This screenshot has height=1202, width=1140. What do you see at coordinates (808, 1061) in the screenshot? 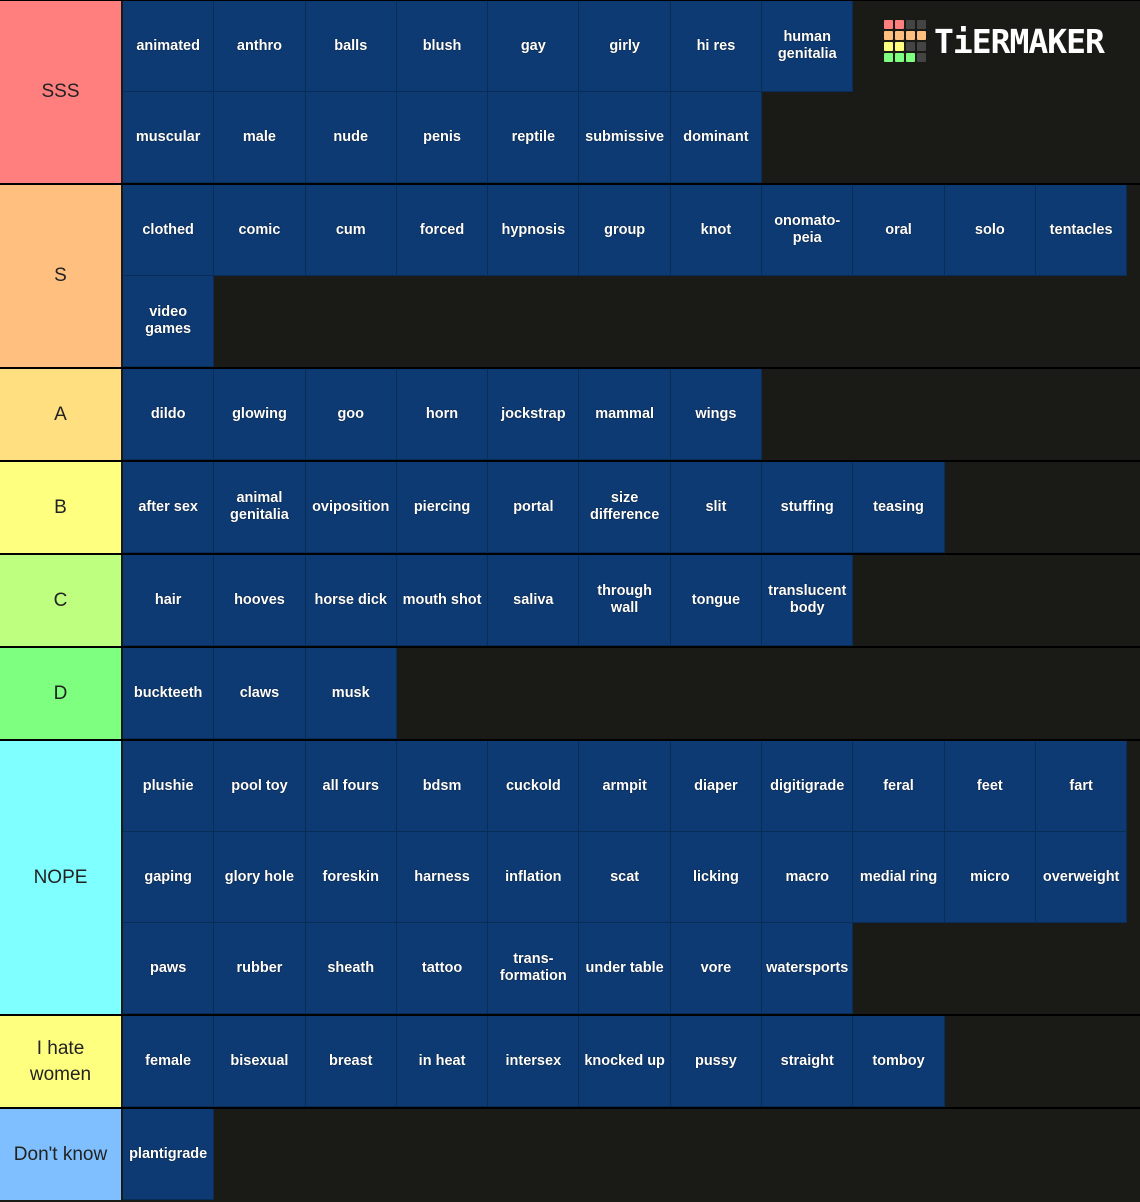
I see `tier-item: straight` at bounding box center [808, 1061].